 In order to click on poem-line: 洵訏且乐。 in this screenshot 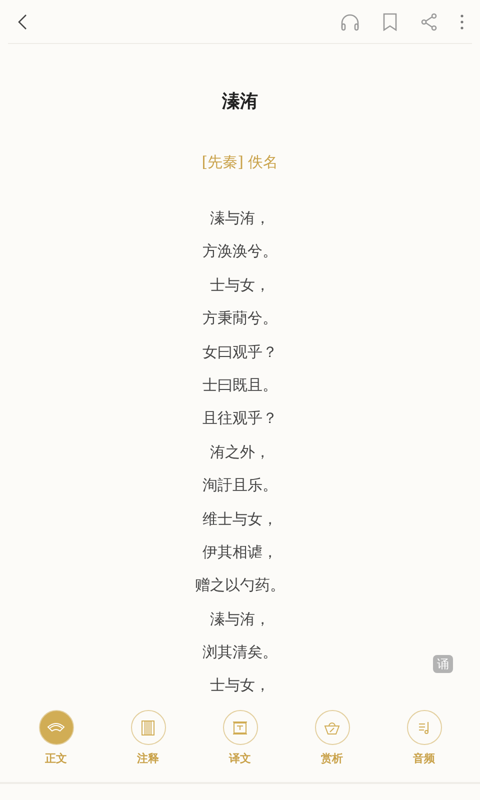, I will do `click(240, 485)`.